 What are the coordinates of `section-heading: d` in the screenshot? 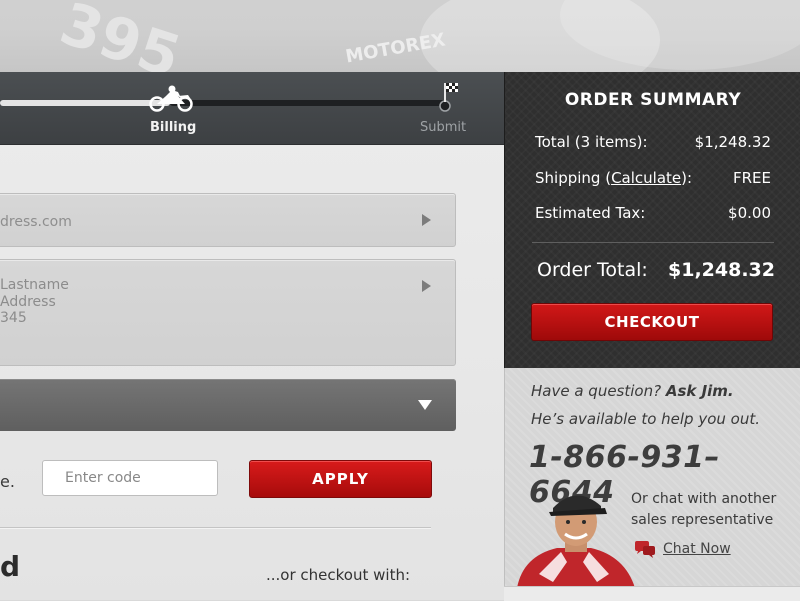 It's located at (10, 566).